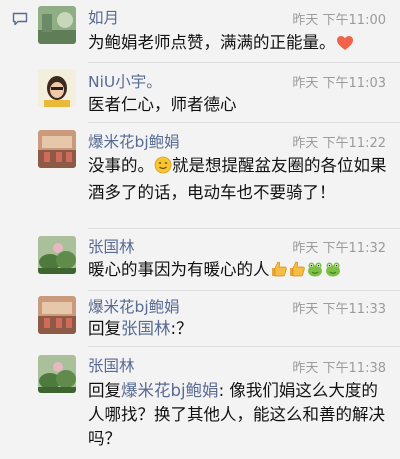  Describe the element at coordinates (238, 329) in the screenshot. I see `comment-text: 回复张国林:？` at that location.